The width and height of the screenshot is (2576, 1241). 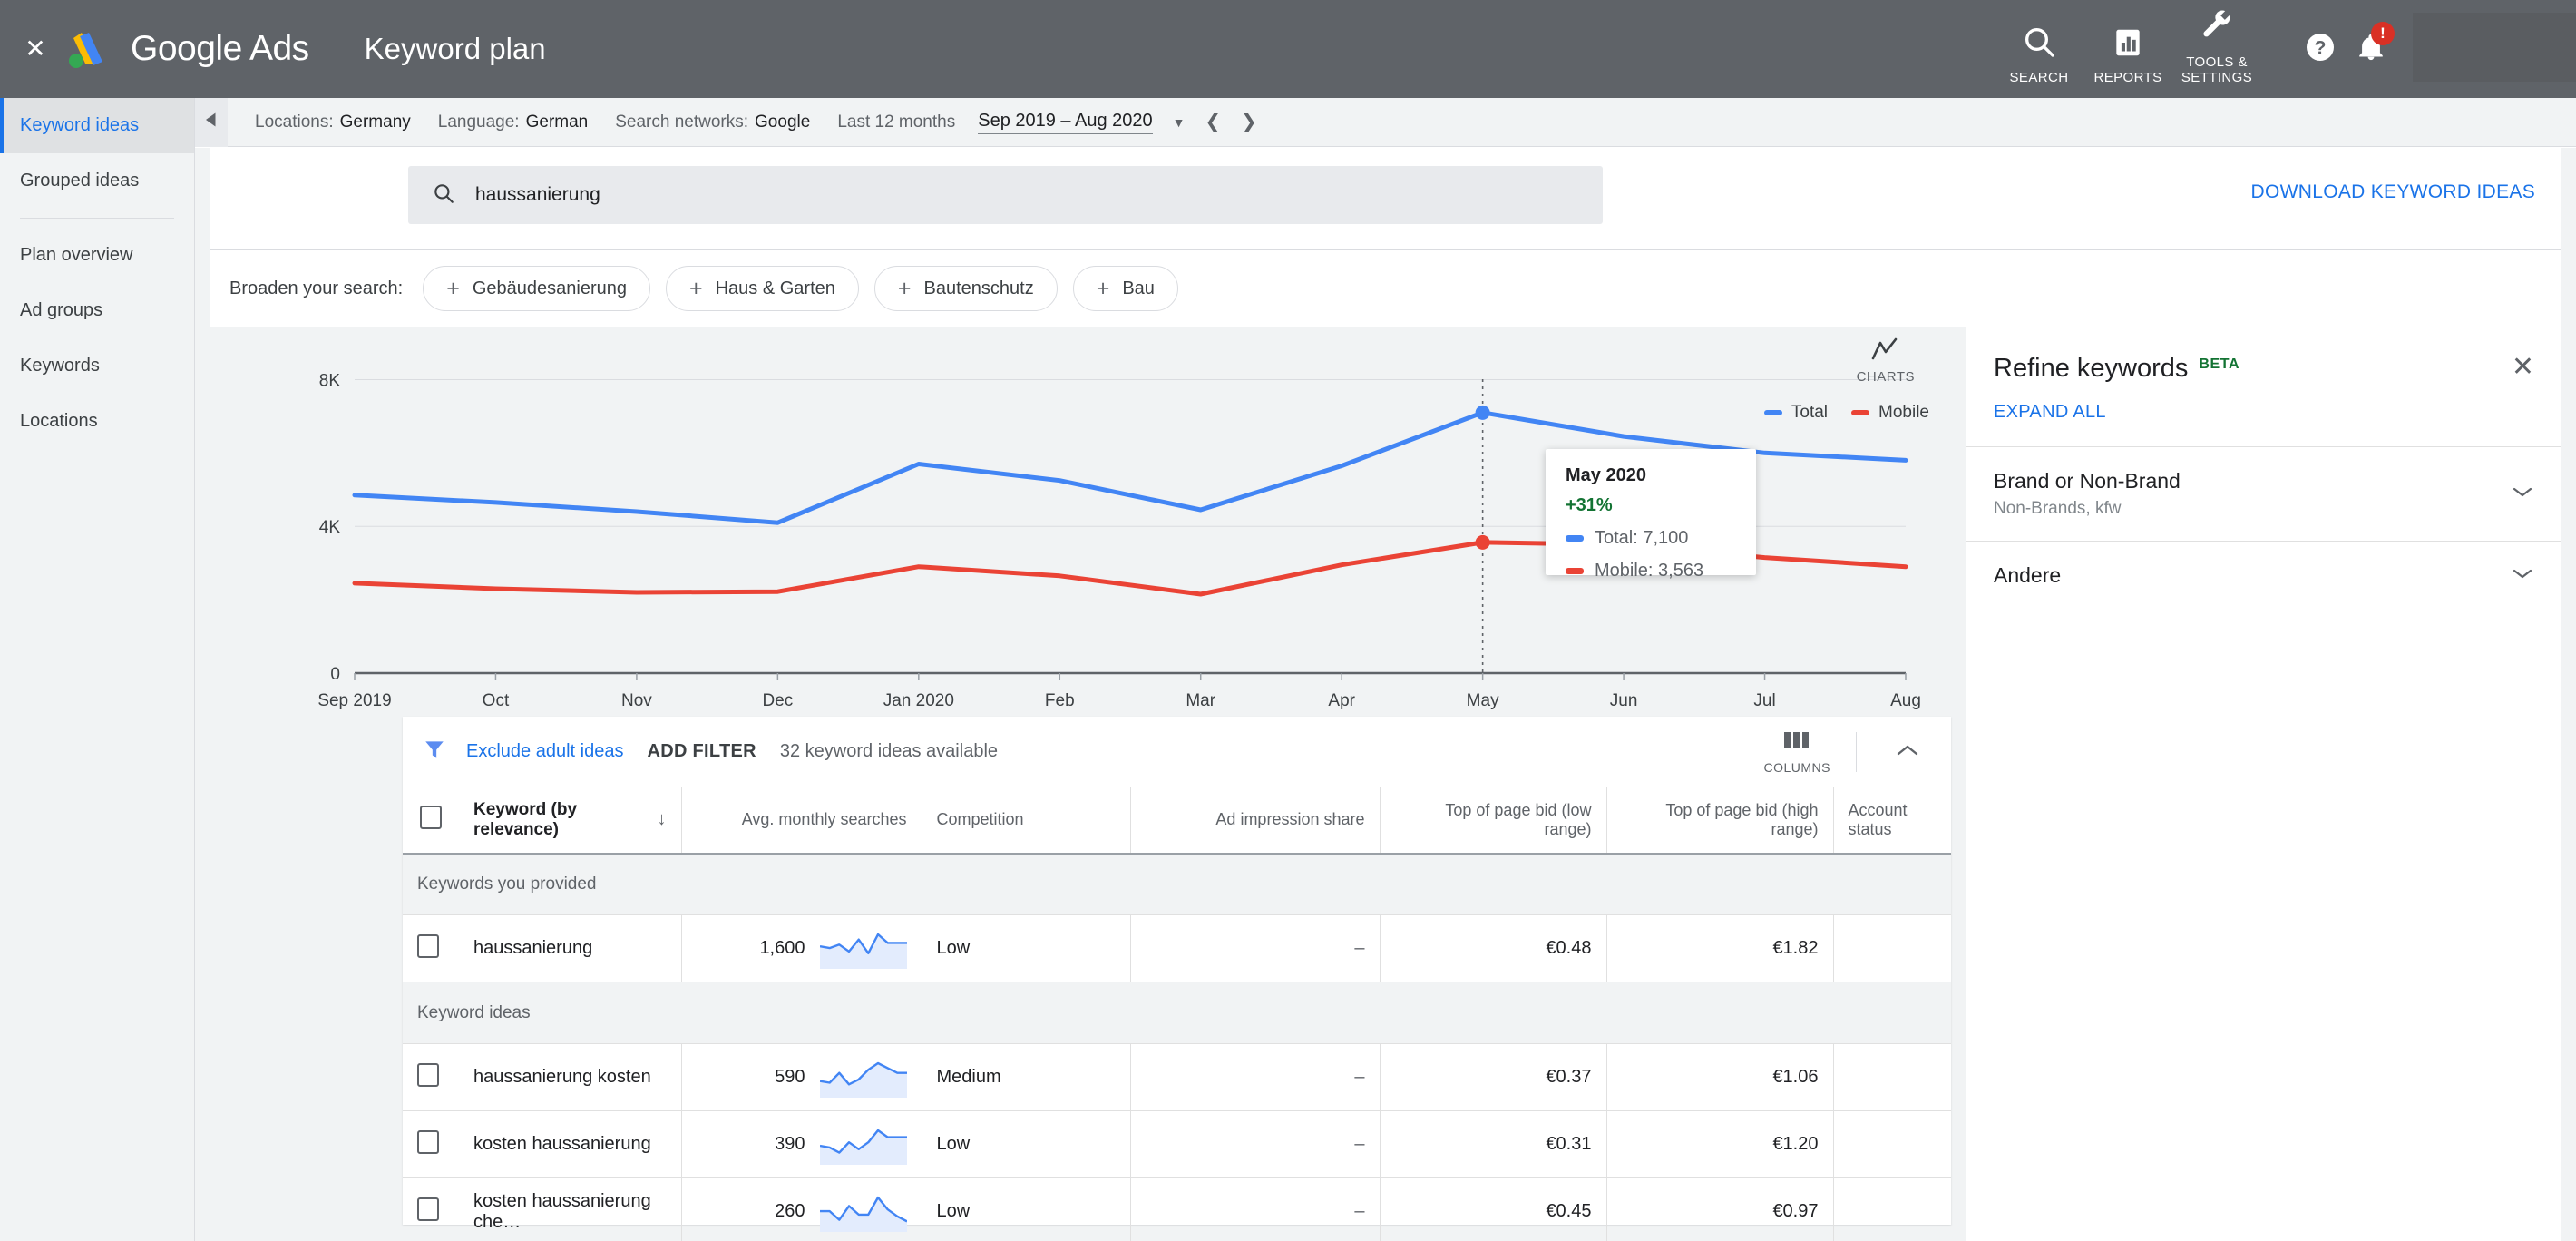 I want to click on column-header-ad-impression-share: Ad impression share, so click(x=1255, y=820).